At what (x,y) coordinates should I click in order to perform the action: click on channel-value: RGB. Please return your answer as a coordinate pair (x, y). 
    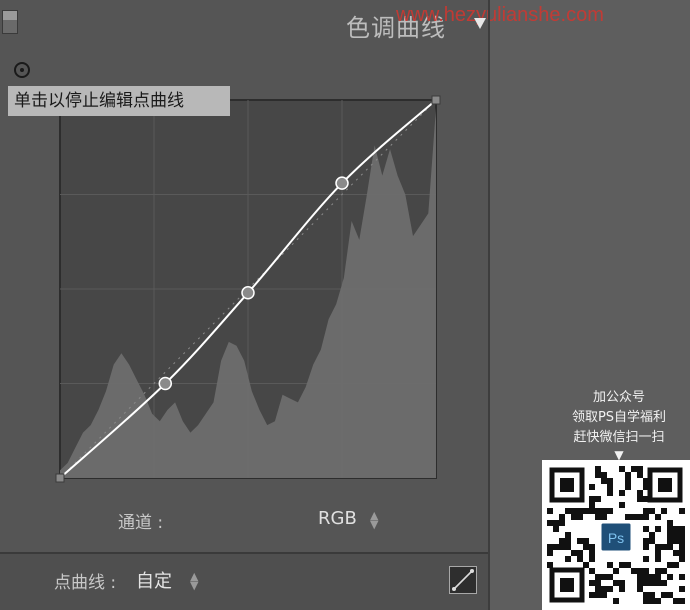
    Looking at the image, I should click on (337, 518).